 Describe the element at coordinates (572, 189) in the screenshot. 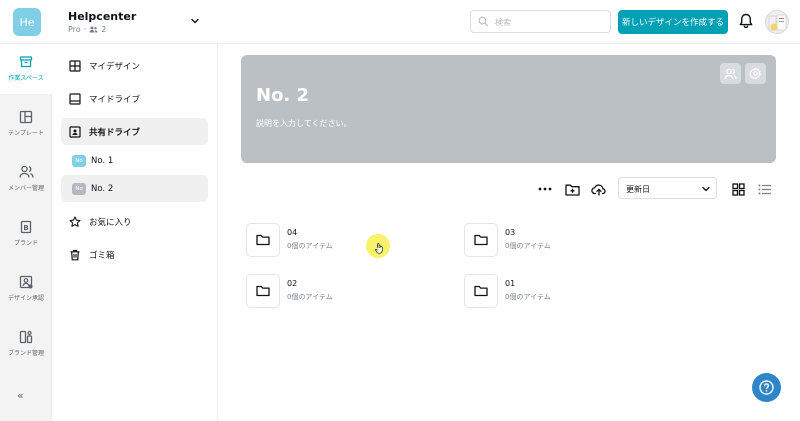

I see `new-folder-icon` at that location.